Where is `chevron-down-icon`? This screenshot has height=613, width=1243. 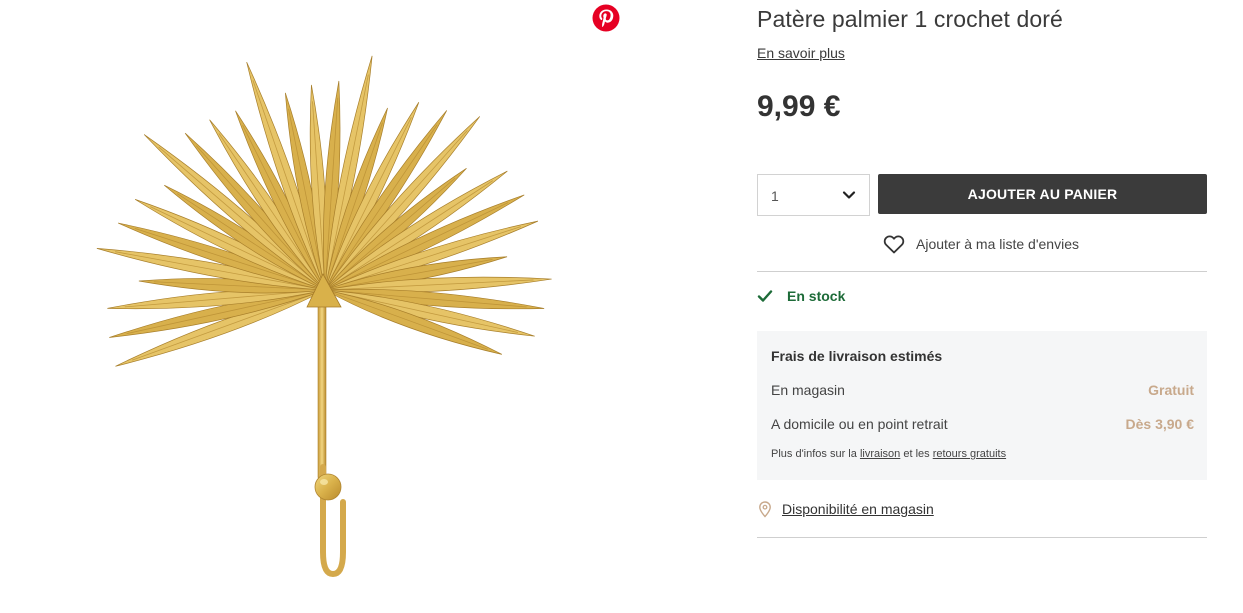 chevron-down-icon is located at coordinates (849, 195).